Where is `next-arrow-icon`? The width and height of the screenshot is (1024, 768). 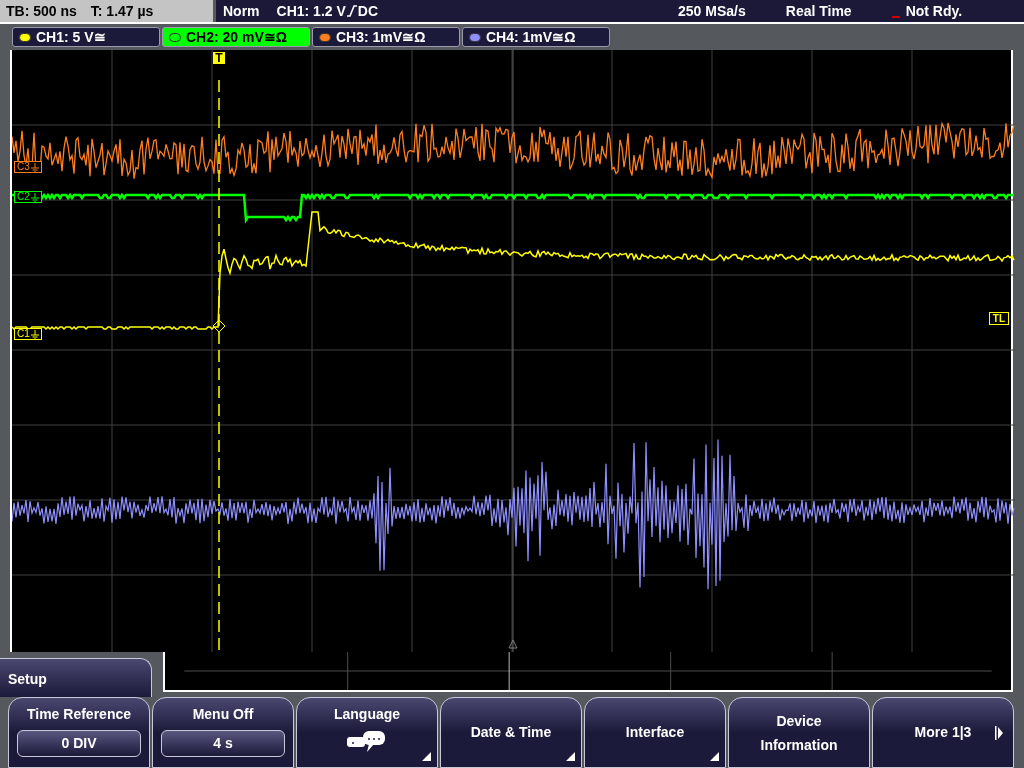
next-arrow-icon is located at coordinates (999, 733).